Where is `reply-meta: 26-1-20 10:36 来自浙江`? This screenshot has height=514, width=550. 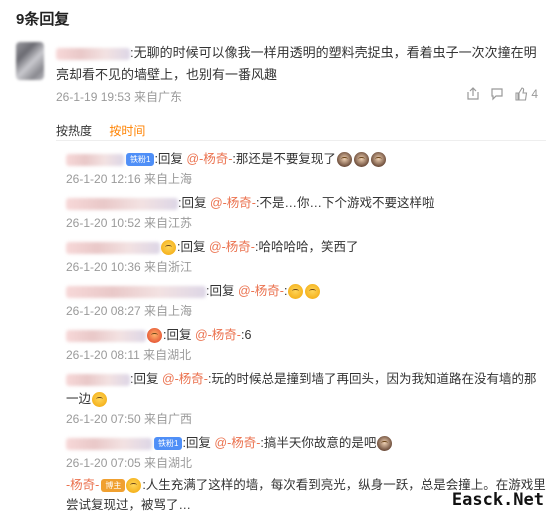 reply-meta: 26-1-20 10:36 来自浙江 is located at coordinates (129, 267).